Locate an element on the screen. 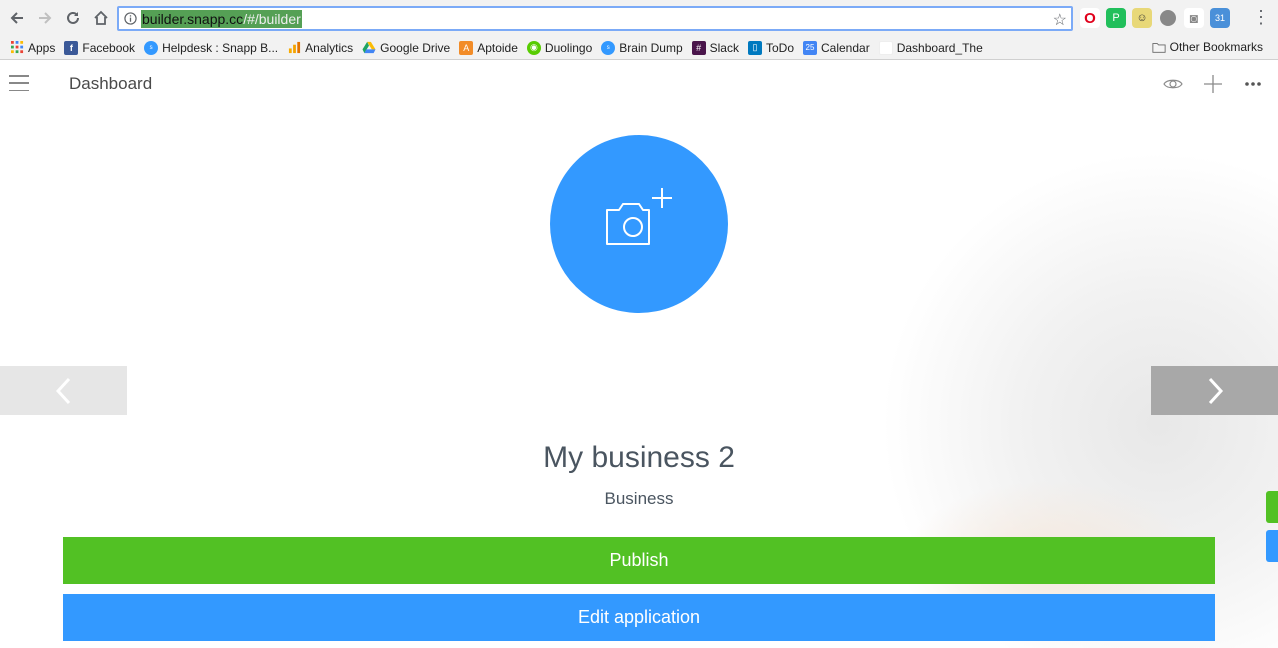 This screenshot has width=1278, height=648. bookmark-label: Dashboard_The is located at coordinates (939, 47).